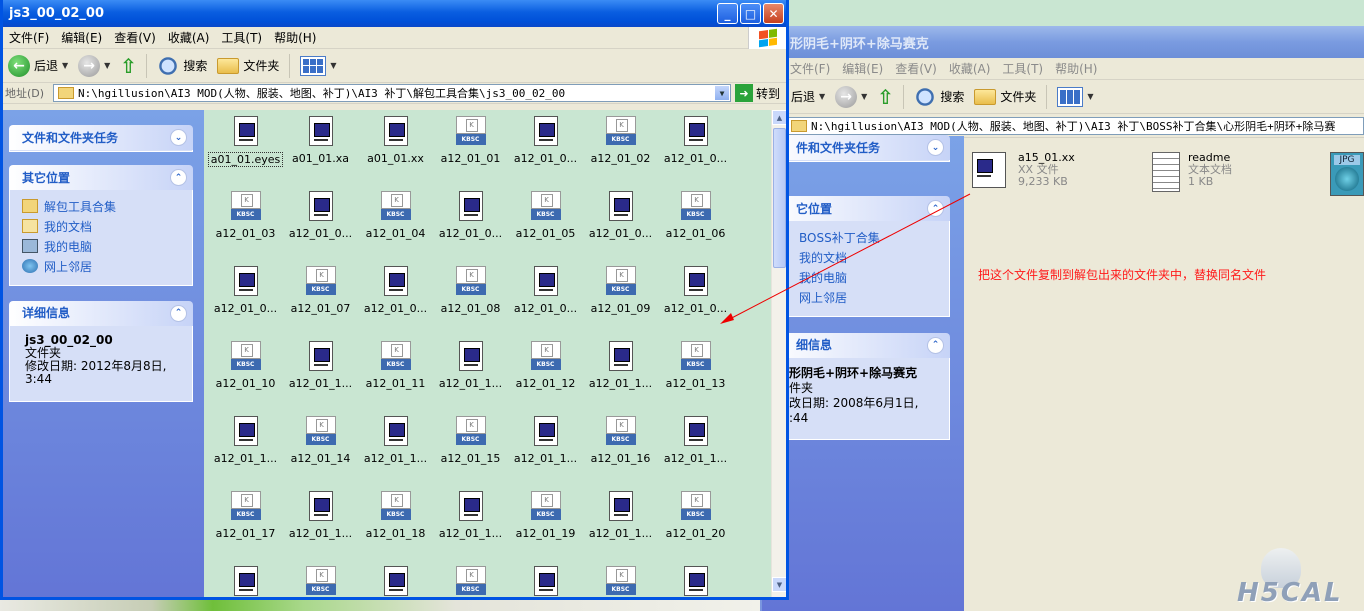 The height and width of the screenshot is (611, 1364). I want to click on back-button: ← 后退 ▼, so click(38, 66).